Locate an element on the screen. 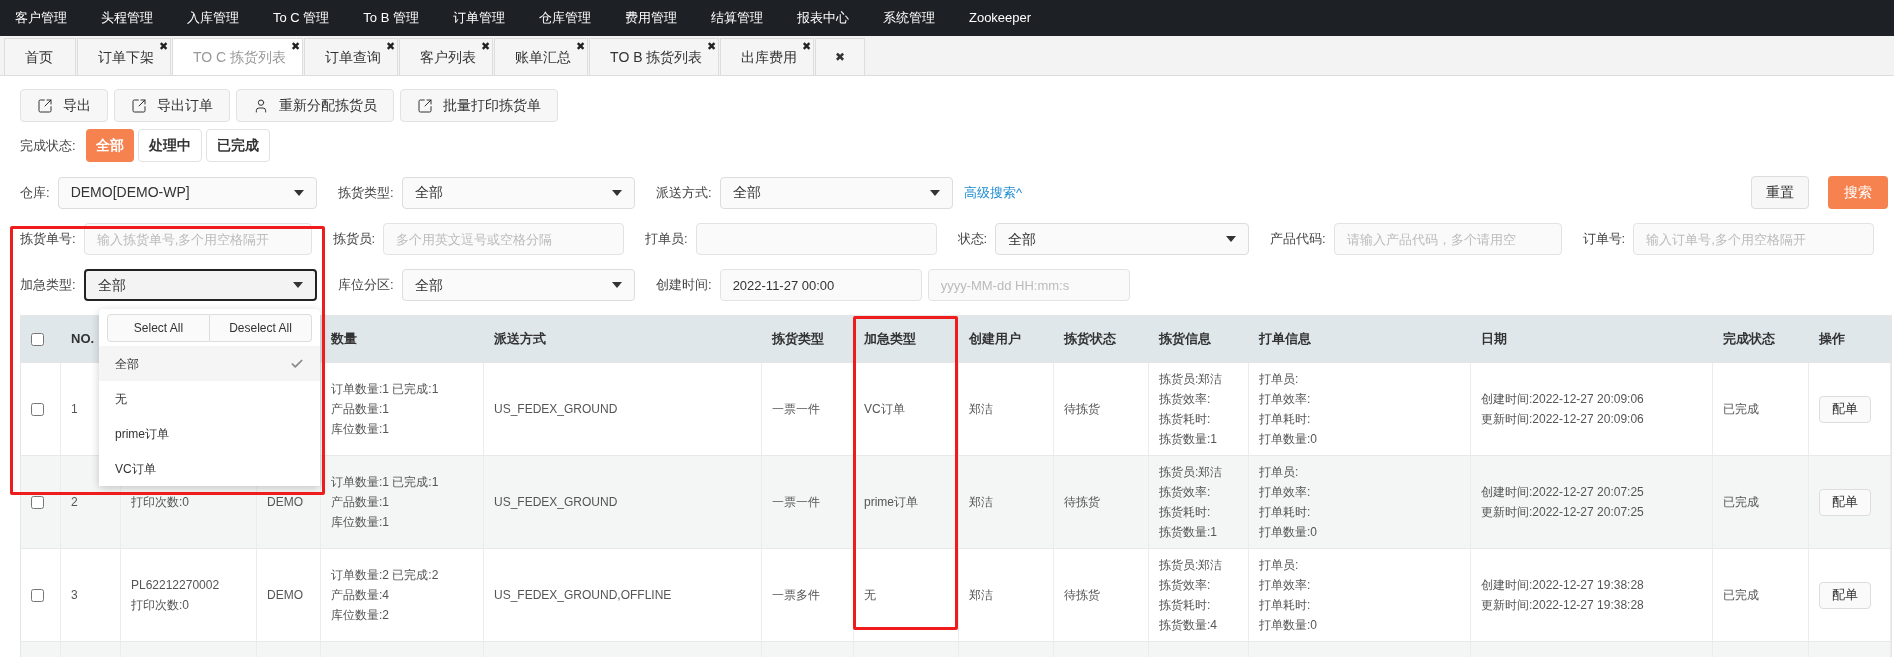 This screenshot has width=1894, height=657. select-all-button: Select All is located at coordinates (158, 328).